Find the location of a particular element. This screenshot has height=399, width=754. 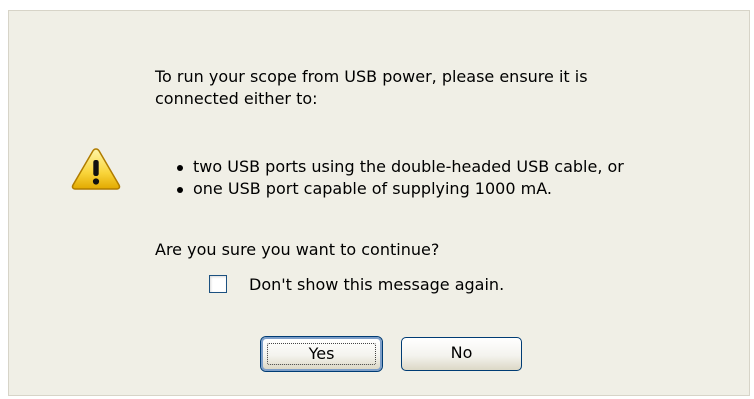

yes-button-label: Yes is located at coordinates (321, 353).